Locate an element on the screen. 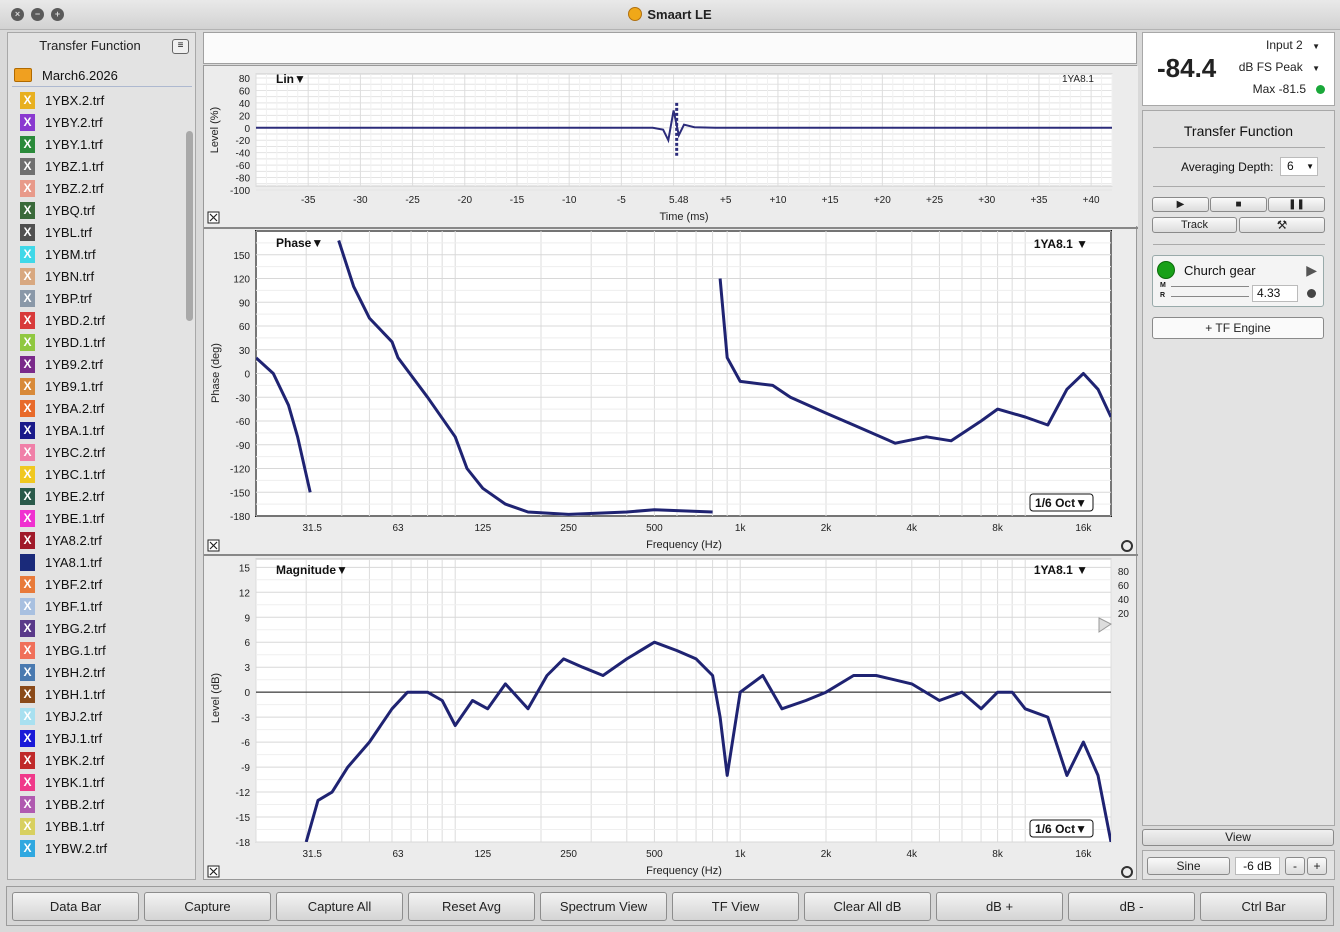  file-item: X 1YBD.1.trf is located at coordinates (97, 342).